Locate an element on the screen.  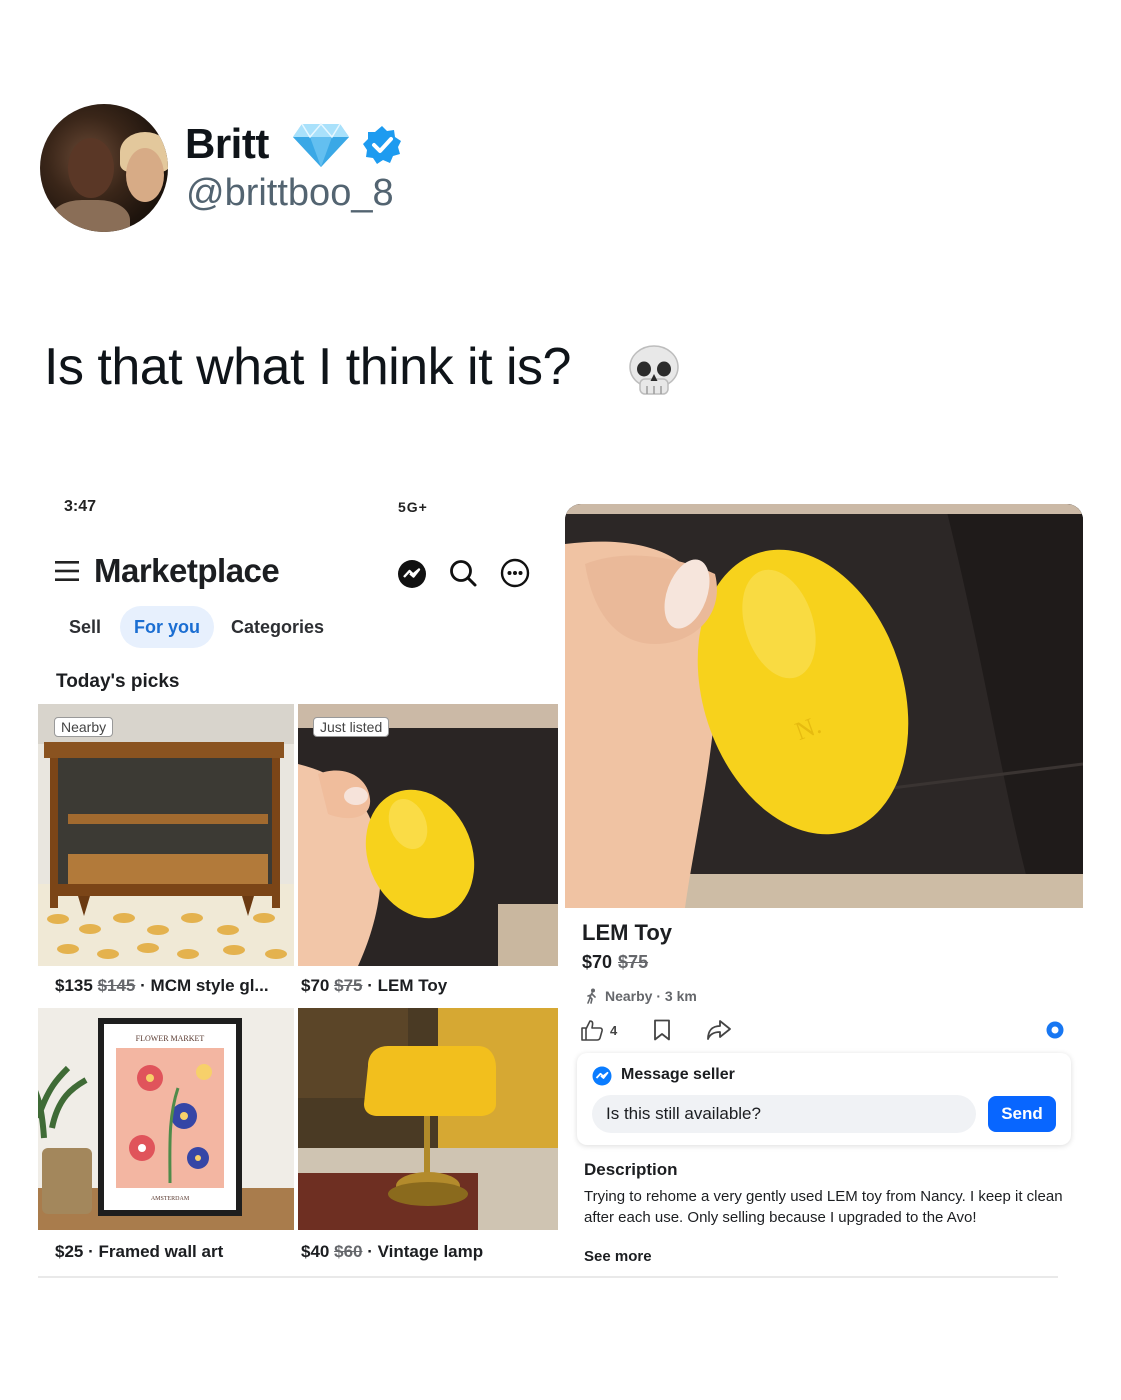
avatar is located at coordinates (104, 168).